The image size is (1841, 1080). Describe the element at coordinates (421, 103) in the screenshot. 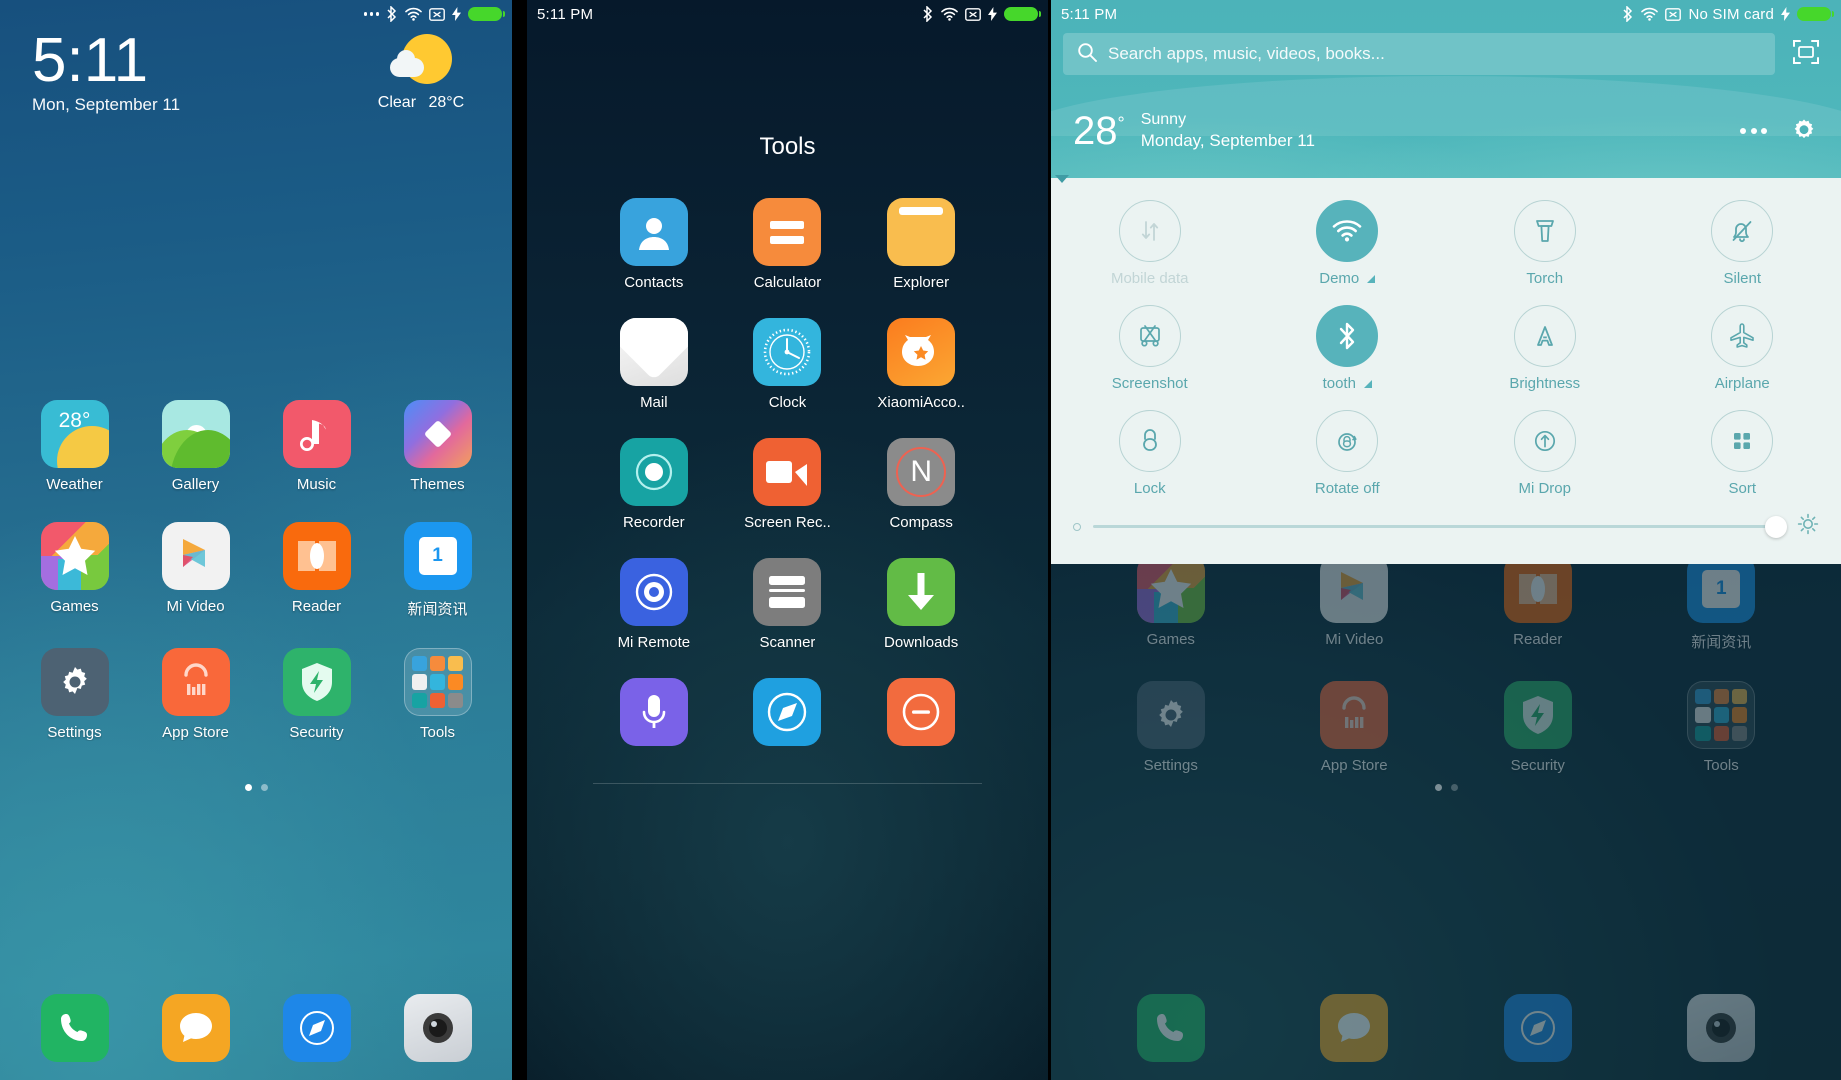

I see `weather-widget-text: Clear 28°C` at that location.